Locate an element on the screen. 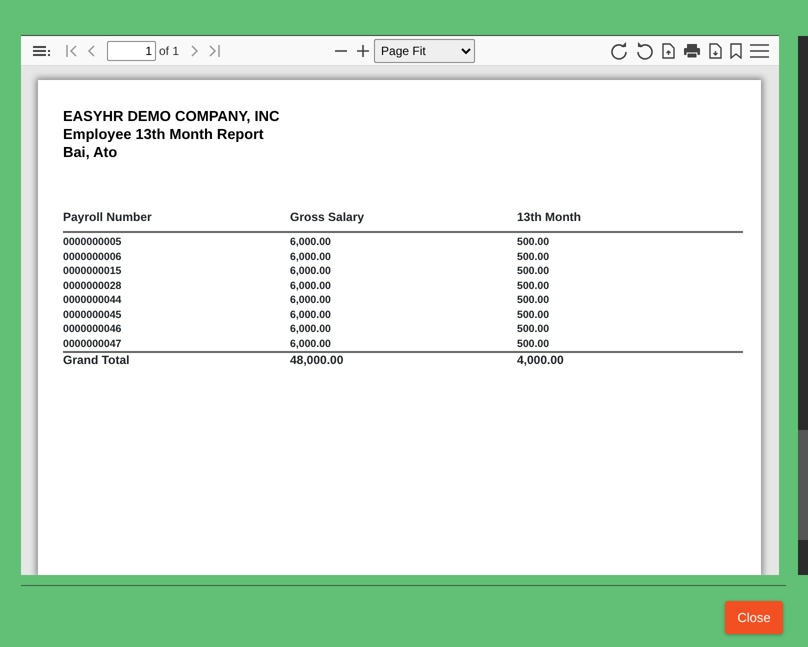 The width and height of the screenshot is (808, 647). column-header: Gross Salary is located at coordinates (328, 217).